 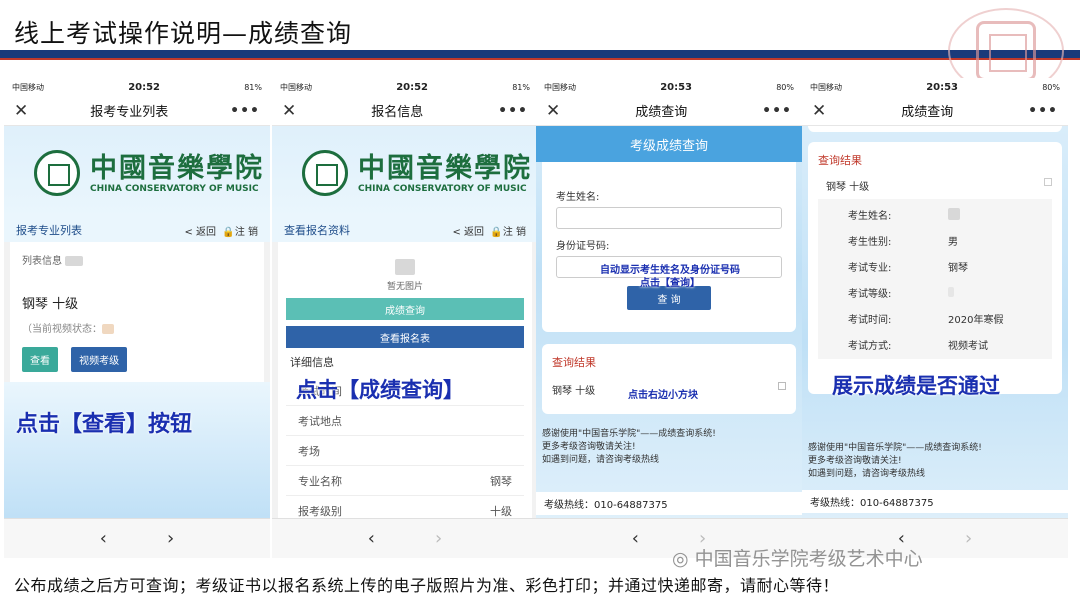 What do you see at coordinates (782, 386) in the screenshot?
I see `expand-square-icon` at bounding box center [782, 386].